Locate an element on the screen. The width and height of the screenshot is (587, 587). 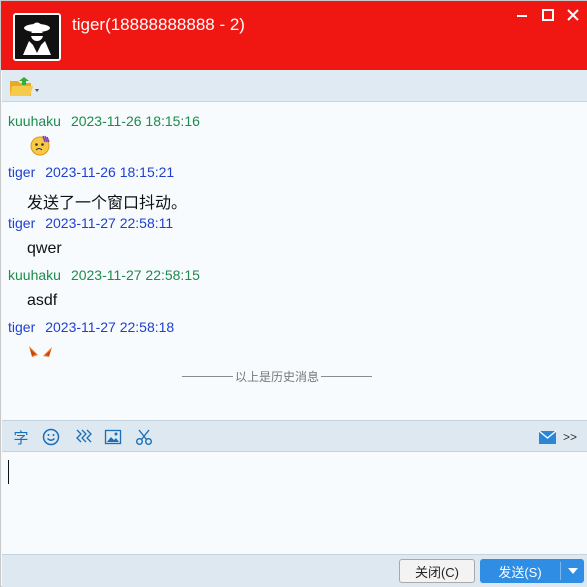
message-text: qwer is located at coordinates (44, 248).